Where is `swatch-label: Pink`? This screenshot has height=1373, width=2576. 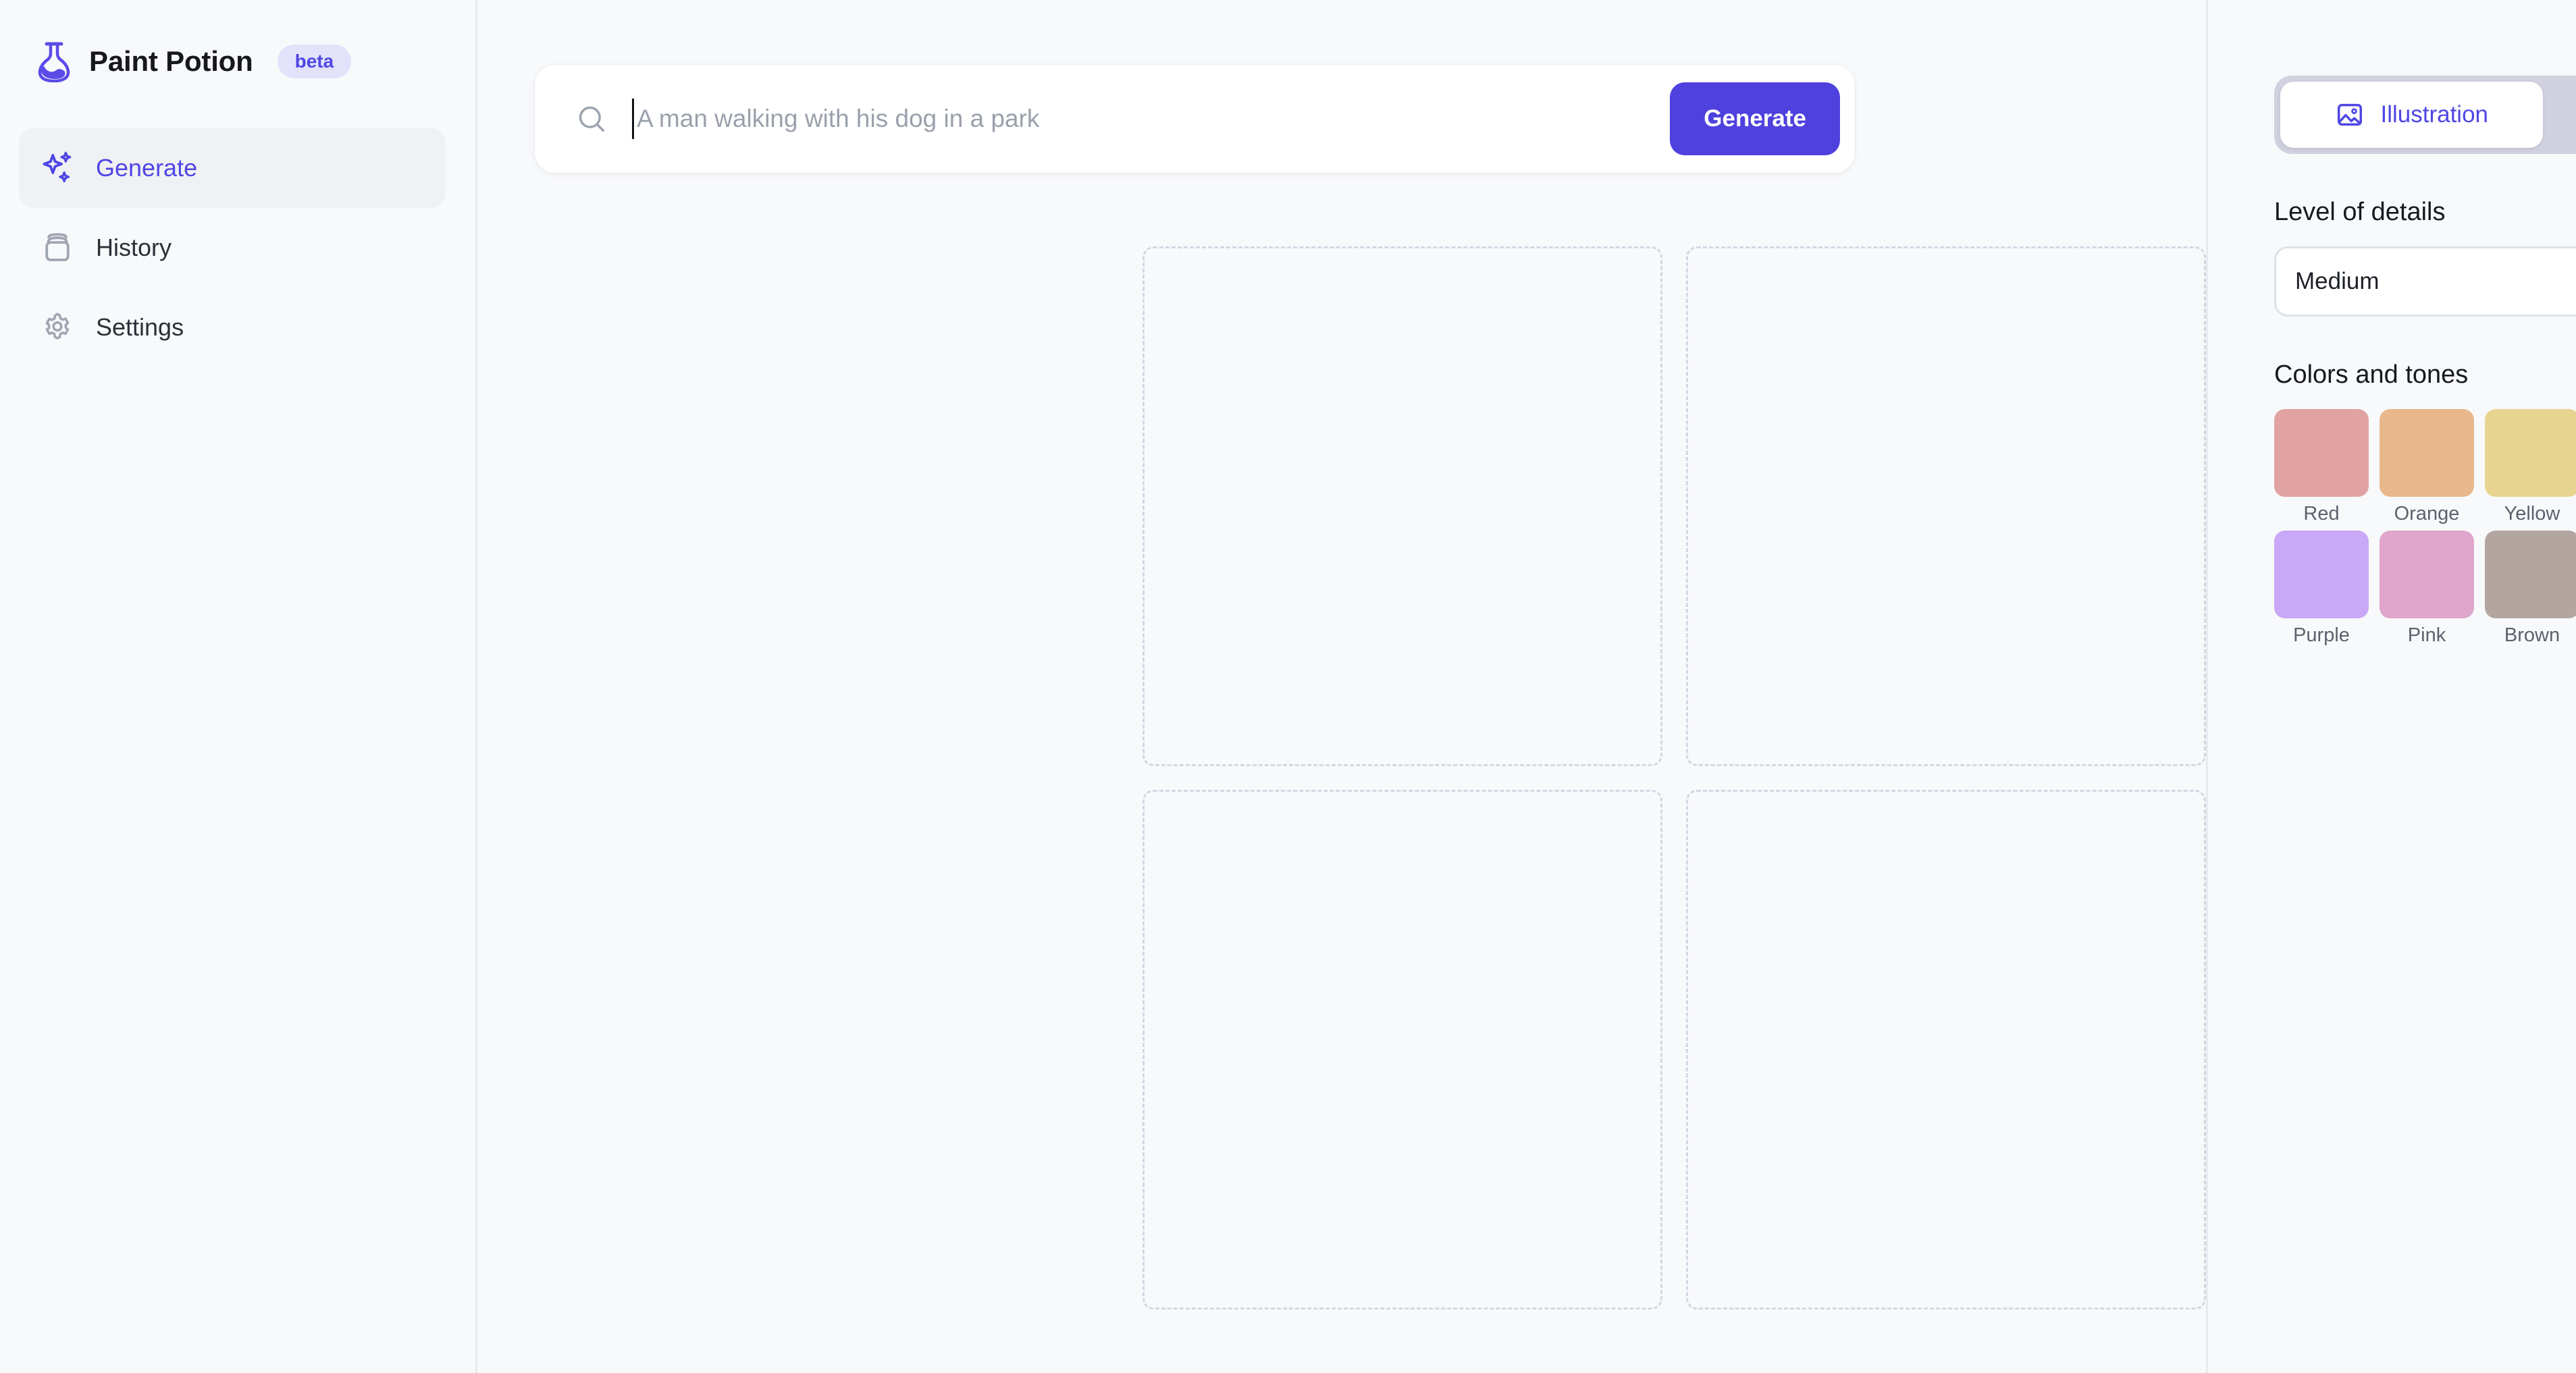
swatch-label: Pink is located at coordinates (2426, 635).